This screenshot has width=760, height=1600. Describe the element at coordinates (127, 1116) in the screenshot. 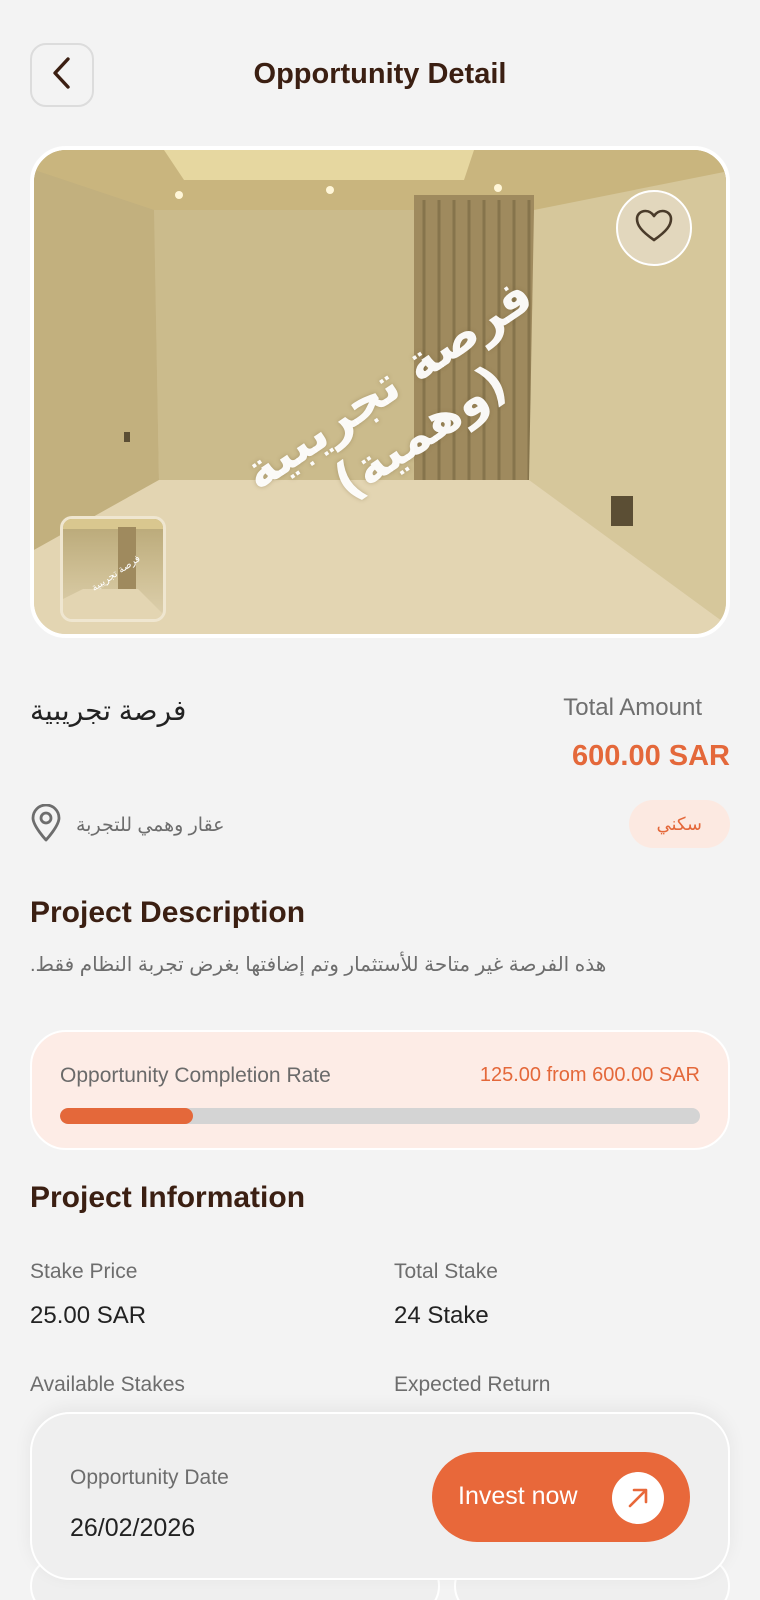

I see `progress-fill` at that location.